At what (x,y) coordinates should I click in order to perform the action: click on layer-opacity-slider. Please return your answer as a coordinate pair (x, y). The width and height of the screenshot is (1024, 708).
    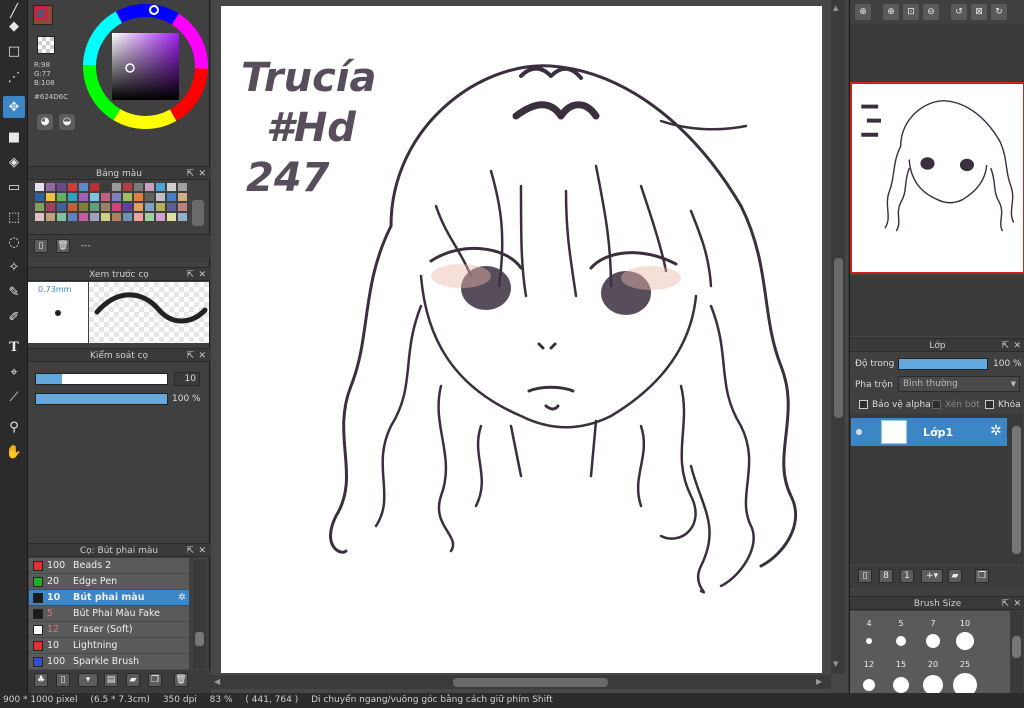
    Looking at the image, I should click on (943, 364).